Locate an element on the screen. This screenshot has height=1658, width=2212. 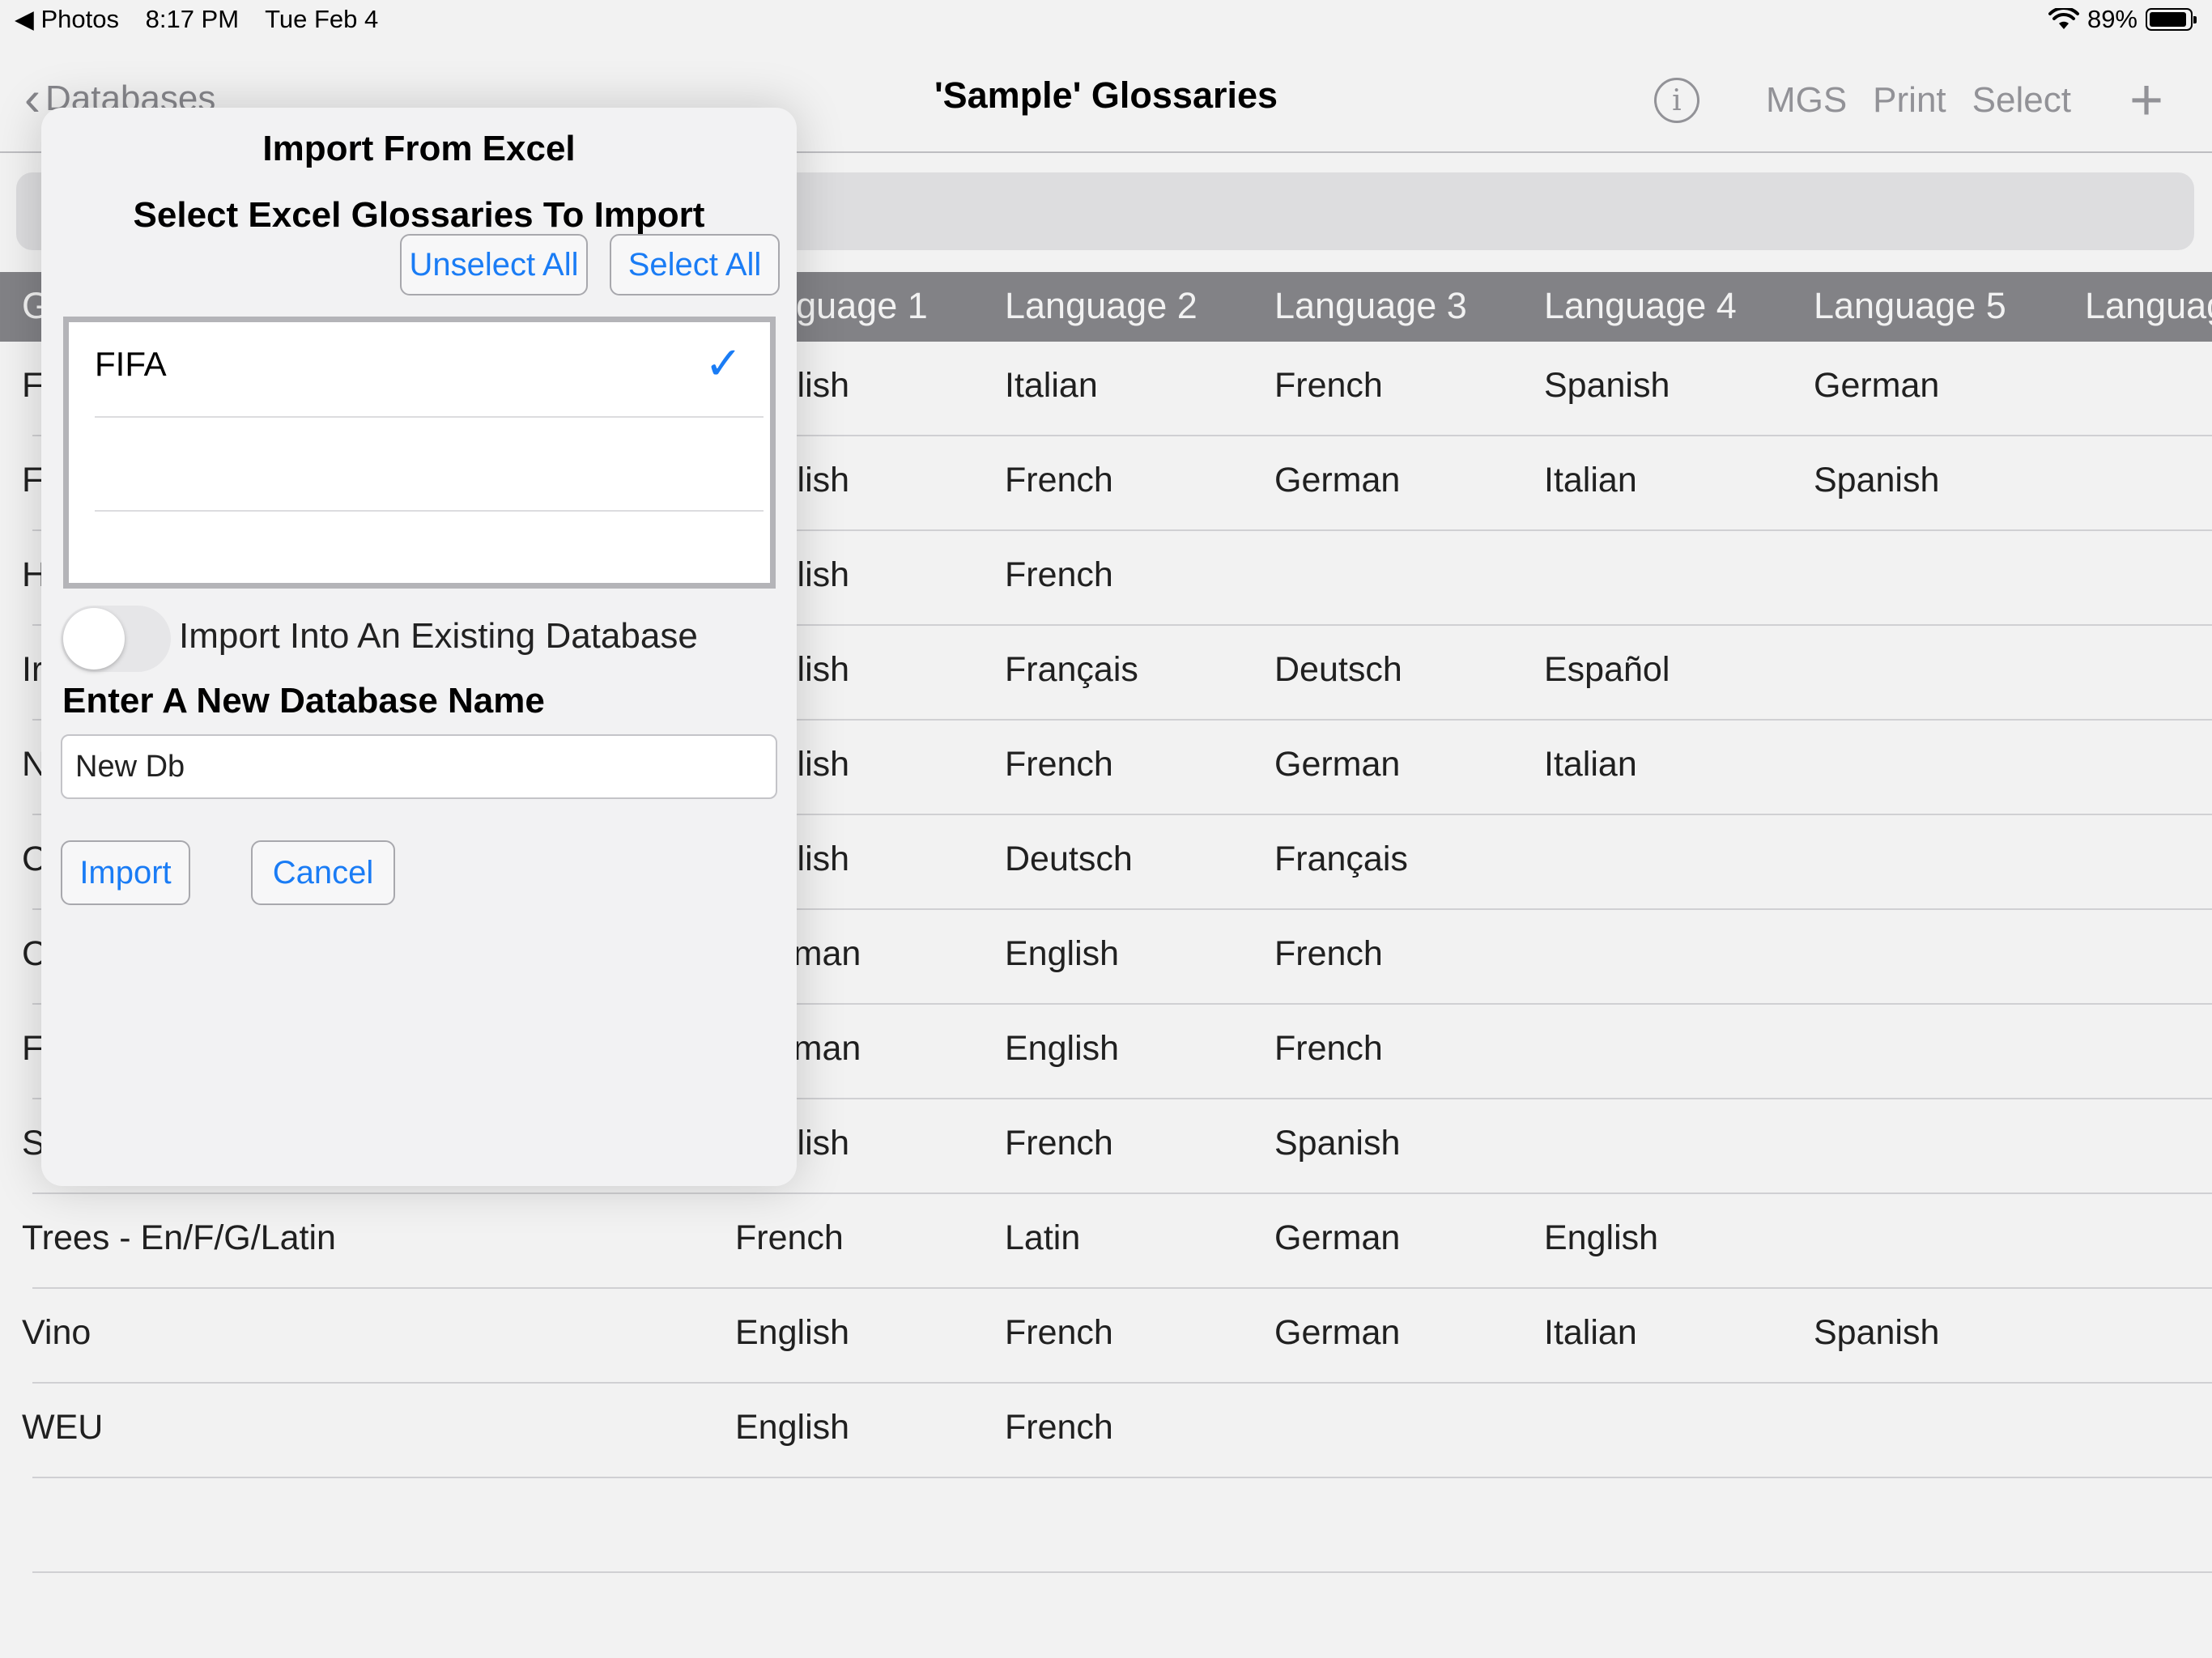
info-icon: i is located at coordinates (1676, 100).